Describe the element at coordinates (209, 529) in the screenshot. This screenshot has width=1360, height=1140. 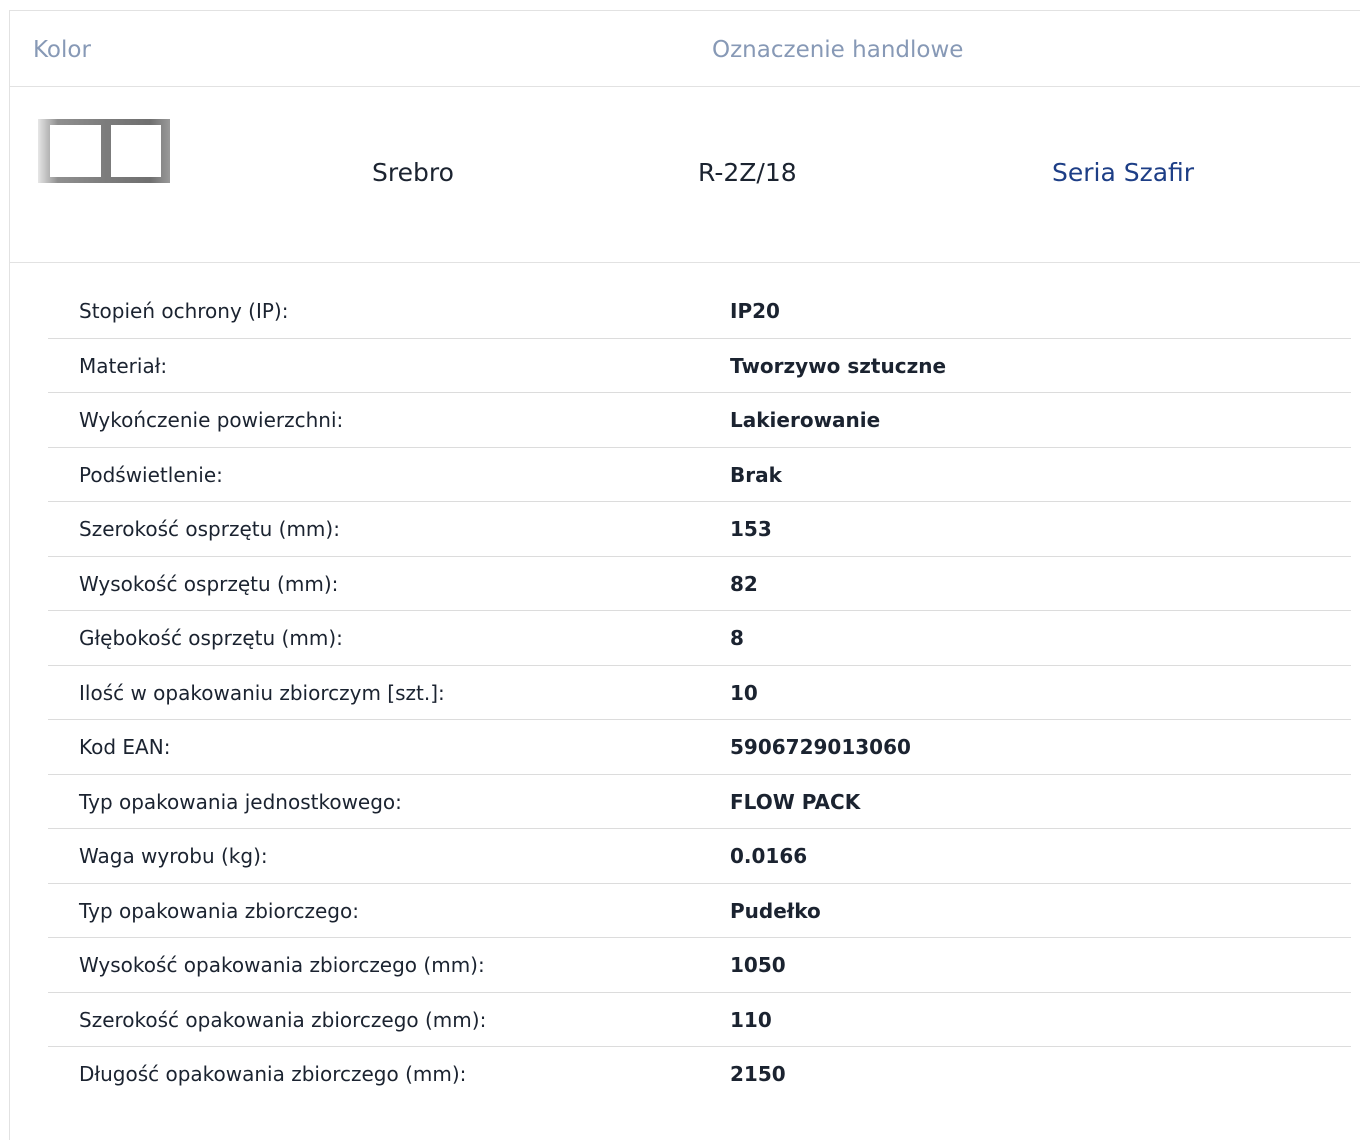
I see `spec-label: Szerokość osprzętu (mm):` at that location.